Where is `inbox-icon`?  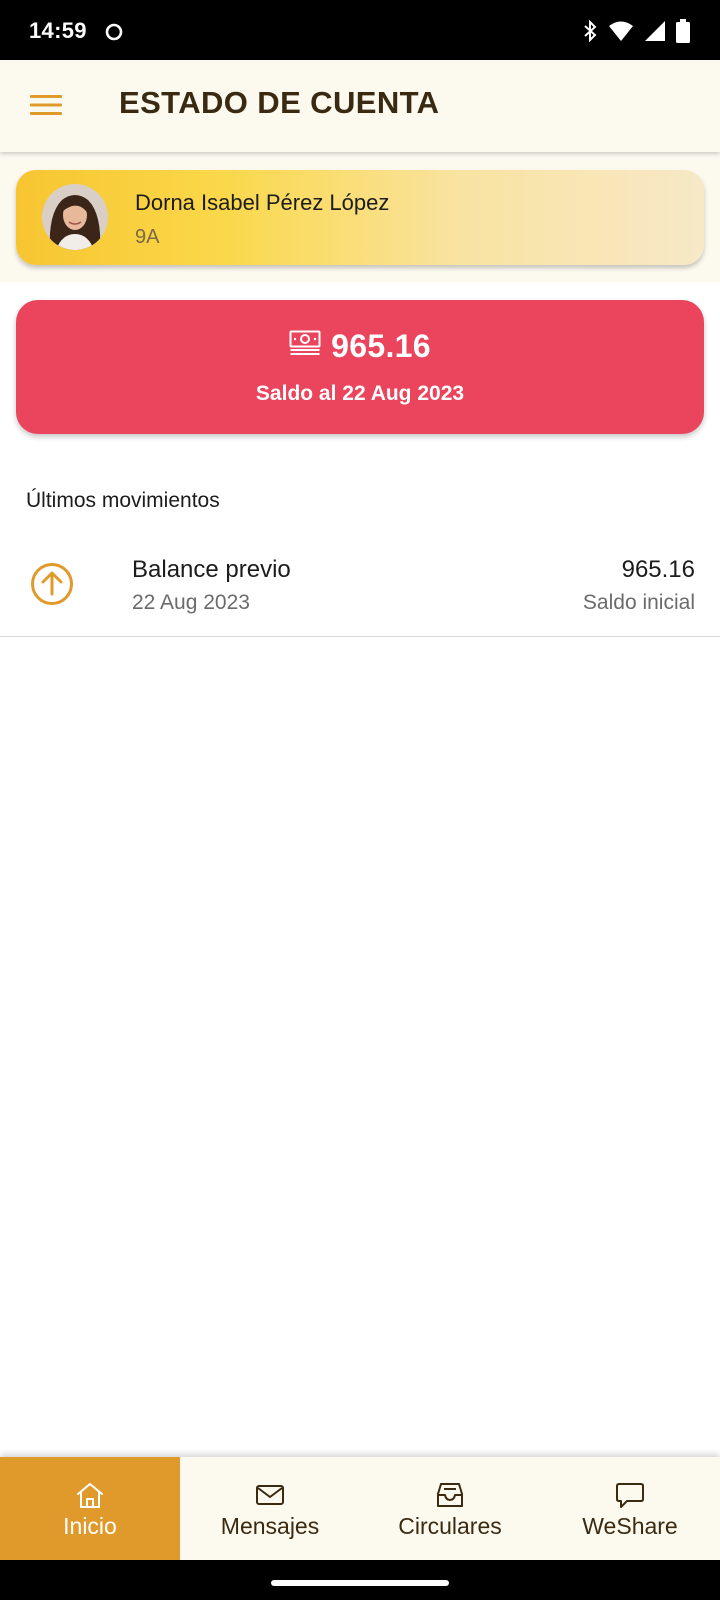 inbox-icon is located at coordinates (450, 1495).